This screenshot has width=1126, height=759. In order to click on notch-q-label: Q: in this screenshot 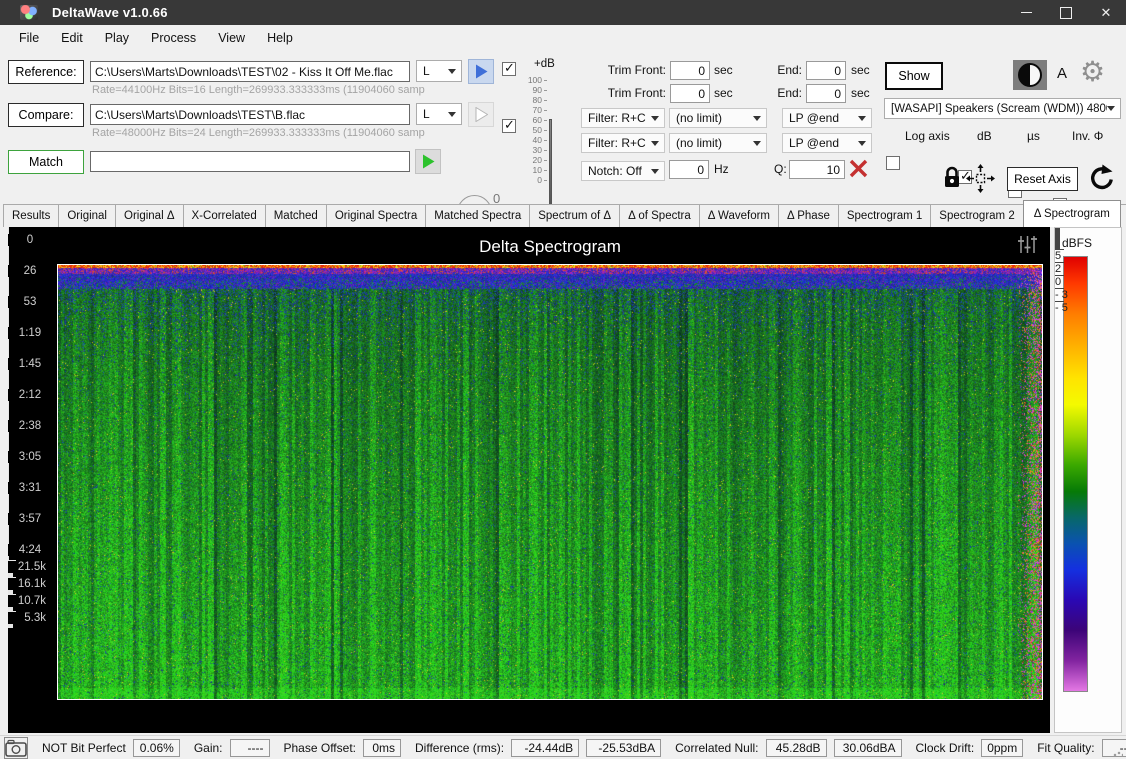, I will do `click(780, 169)`.